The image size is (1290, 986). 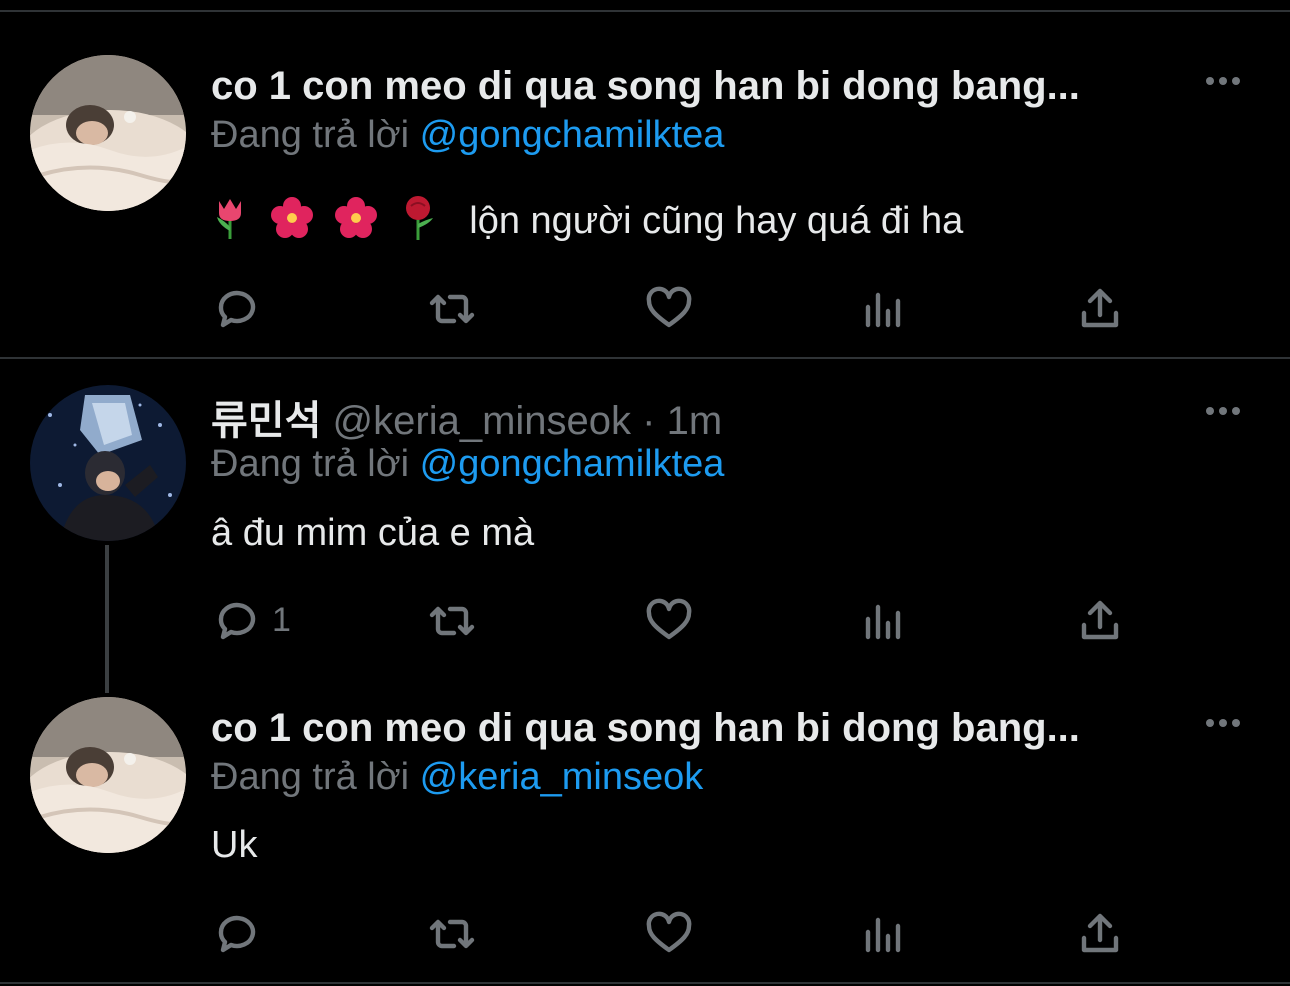 I want to click on tweet-text: lộn người cũng hay quá đi ha, so click(x=587, y=223).